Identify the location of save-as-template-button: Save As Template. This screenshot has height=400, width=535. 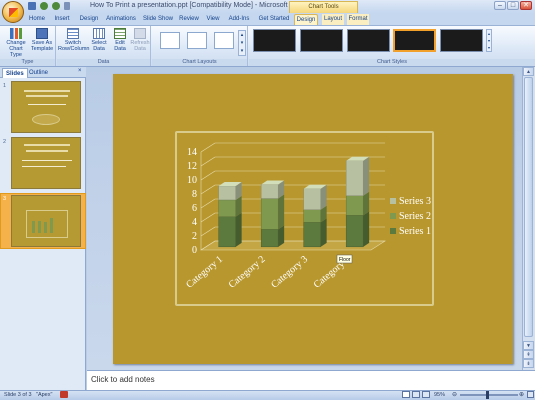
(42, 40).